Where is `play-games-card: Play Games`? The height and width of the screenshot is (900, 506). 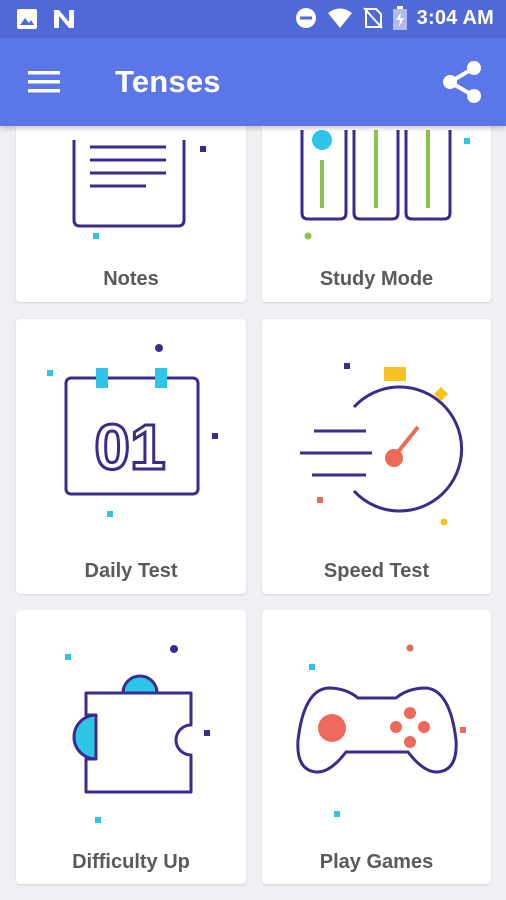
play-games-card: Play Games is located at coordinates (376, 747).